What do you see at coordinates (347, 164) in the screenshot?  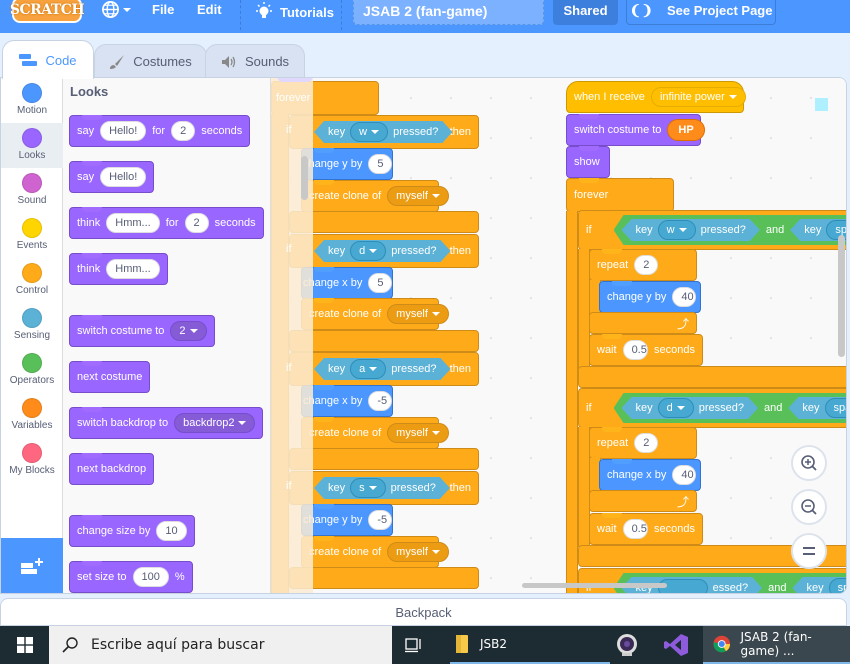 I see `change-y-block: change y by 5` at bounding box center [347, 164].